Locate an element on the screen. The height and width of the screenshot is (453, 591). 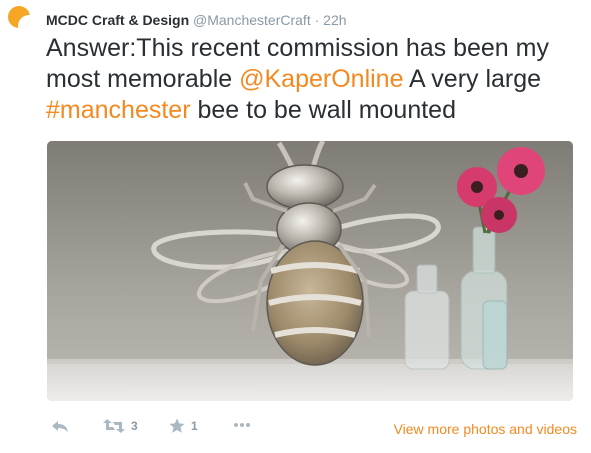
reply-button is located at coordinates (60, 426).